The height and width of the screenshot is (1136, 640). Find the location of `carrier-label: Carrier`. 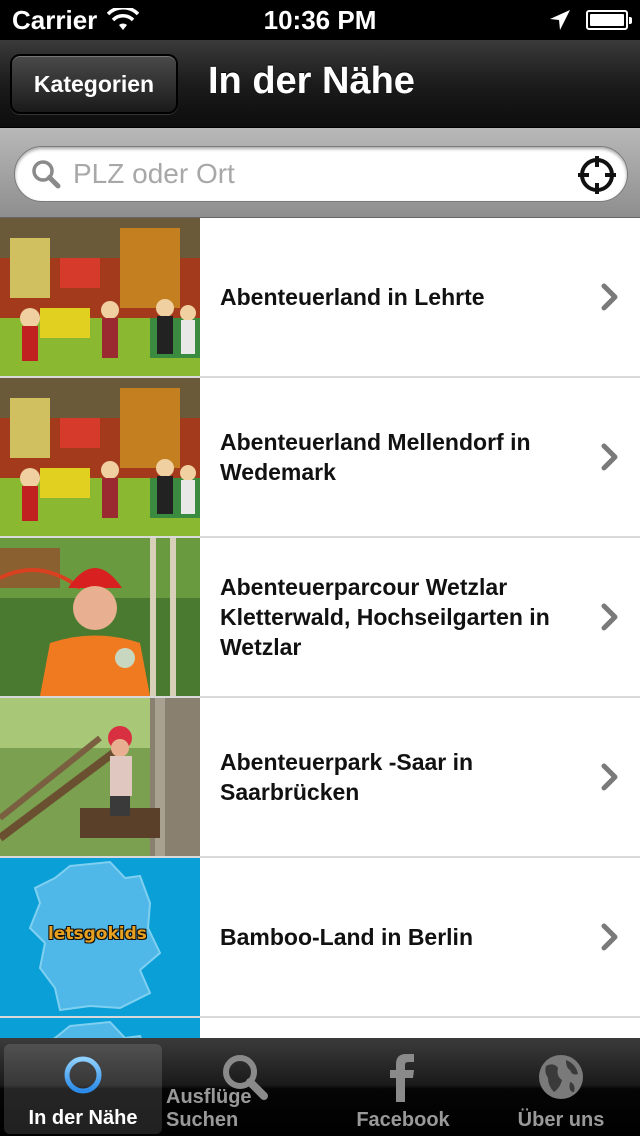

carrier-label: Carrier is located at coordinates (55, 19).